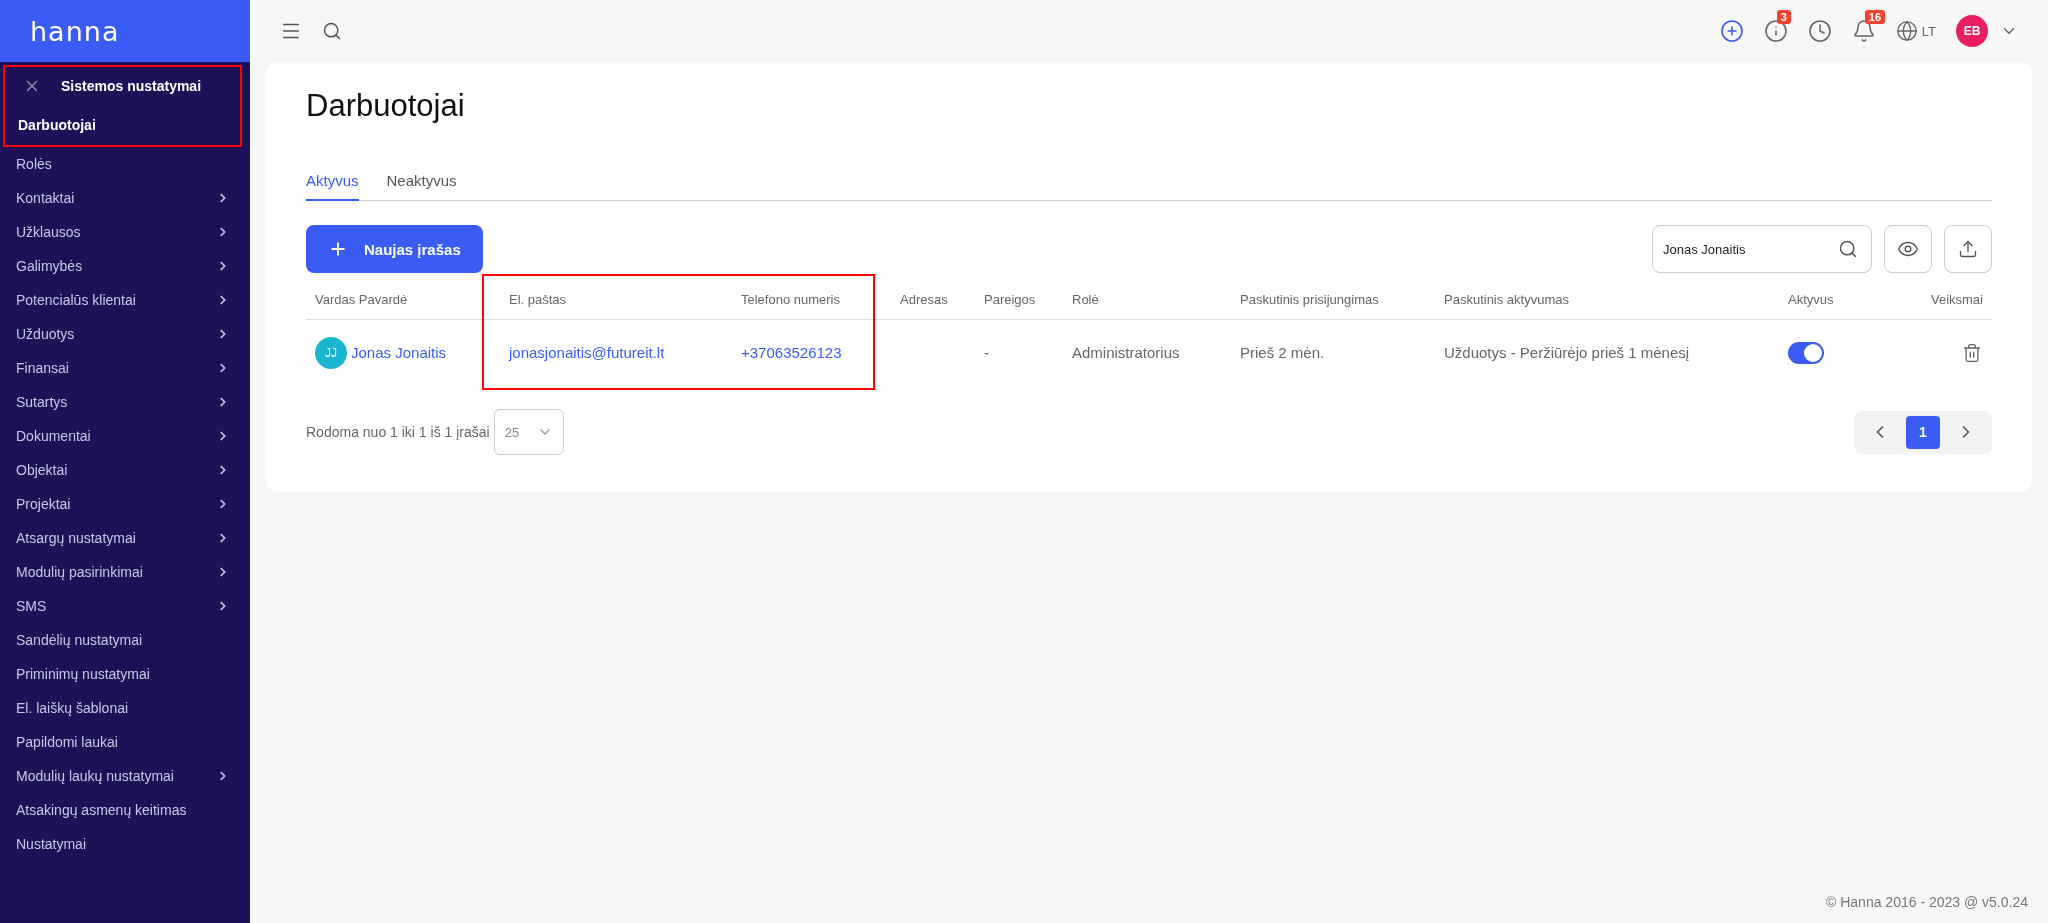 The height and width of the screenshot is (923, 2048). I want to click on info-icon, so click(1775, 31).